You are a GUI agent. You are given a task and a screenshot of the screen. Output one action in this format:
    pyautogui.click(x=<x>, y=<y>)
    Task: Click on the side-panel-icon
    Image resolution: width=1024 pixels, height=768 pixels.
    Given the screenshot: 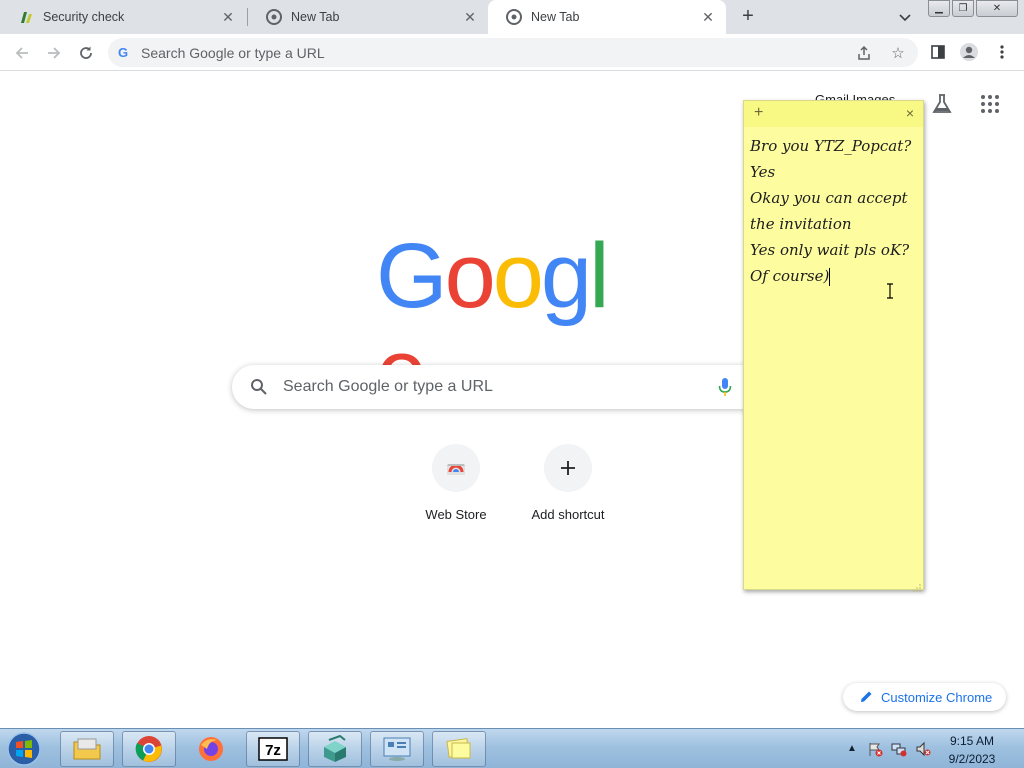 What is the action you would take?
    pyautogui.click(x=938, y=52)
    